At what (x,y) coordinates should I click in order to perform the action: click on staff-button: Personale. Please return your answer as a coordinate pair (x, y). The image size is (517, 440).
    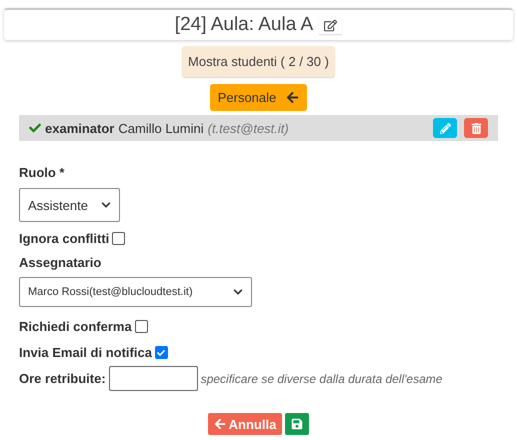
    Looking at the image, I should click on (259, 97).